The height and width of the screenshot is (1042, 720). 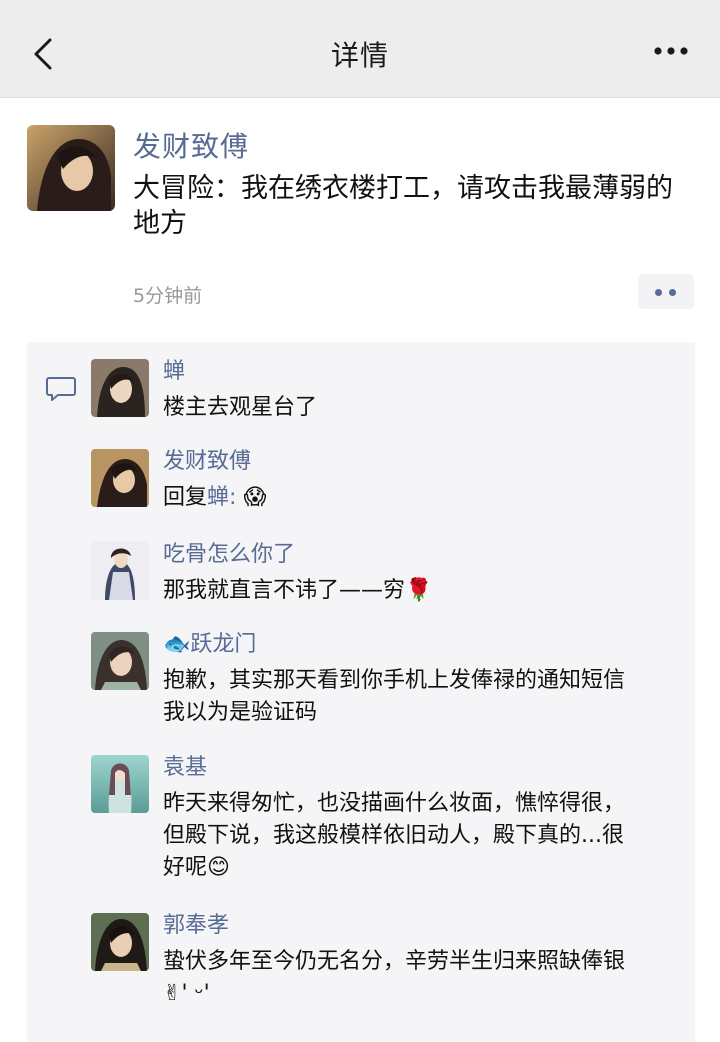 I want to click on fish-emoji: 🐟, so click(x=177, y=644).